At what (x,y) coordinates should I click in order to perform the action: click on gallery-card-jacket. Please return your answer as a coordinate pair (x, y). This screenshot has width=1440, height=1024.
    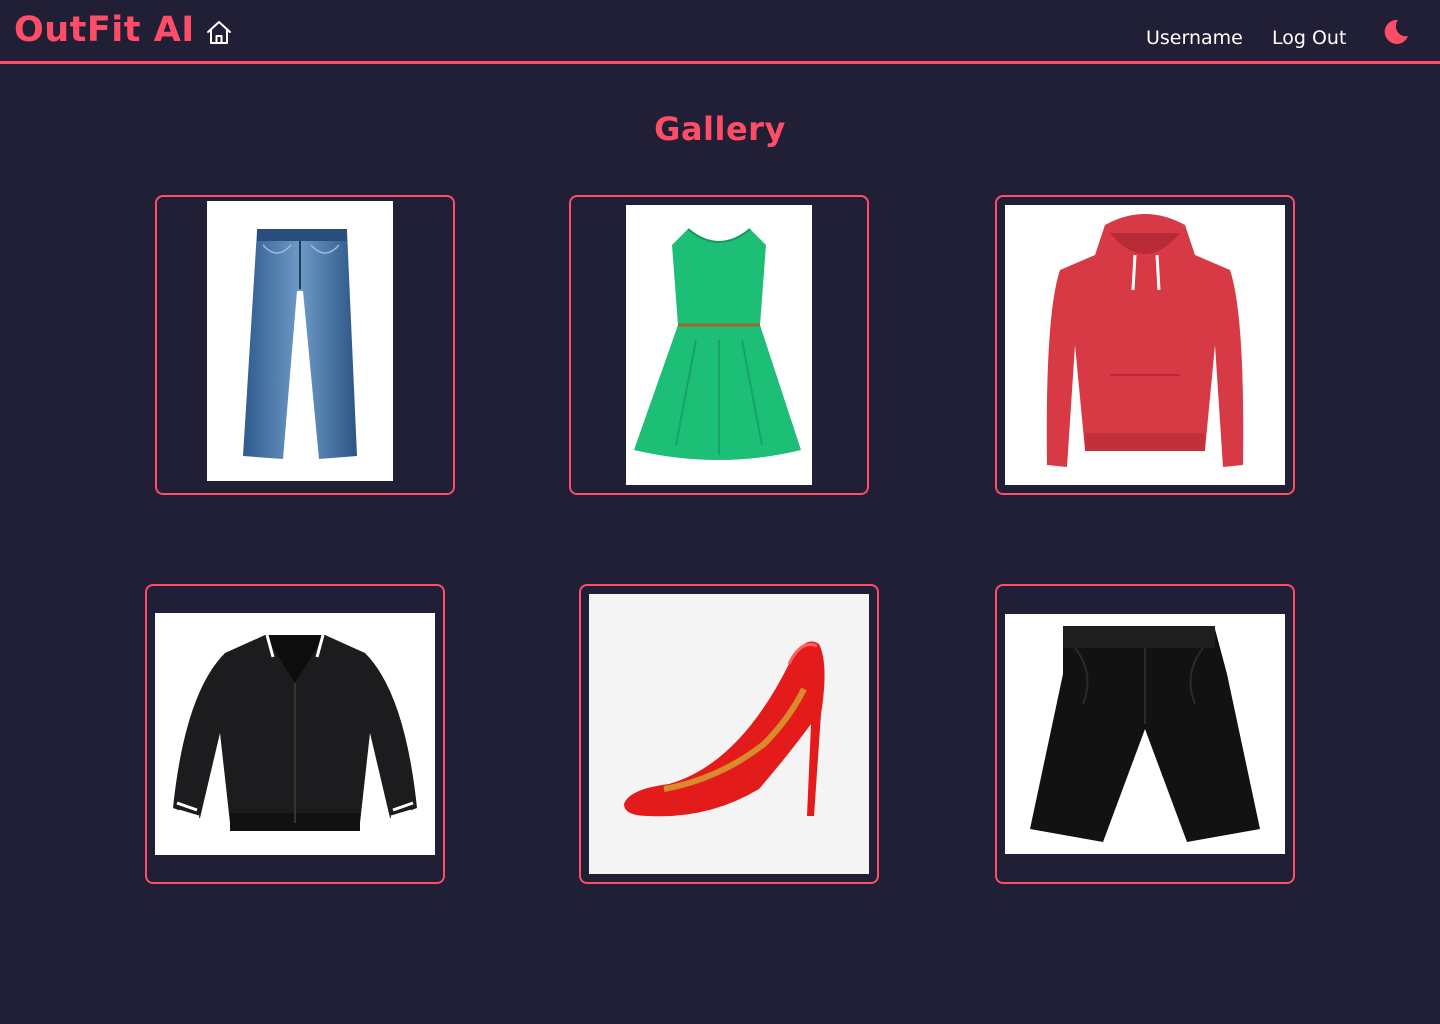
    Looking at the image, I should click on (295, 734).